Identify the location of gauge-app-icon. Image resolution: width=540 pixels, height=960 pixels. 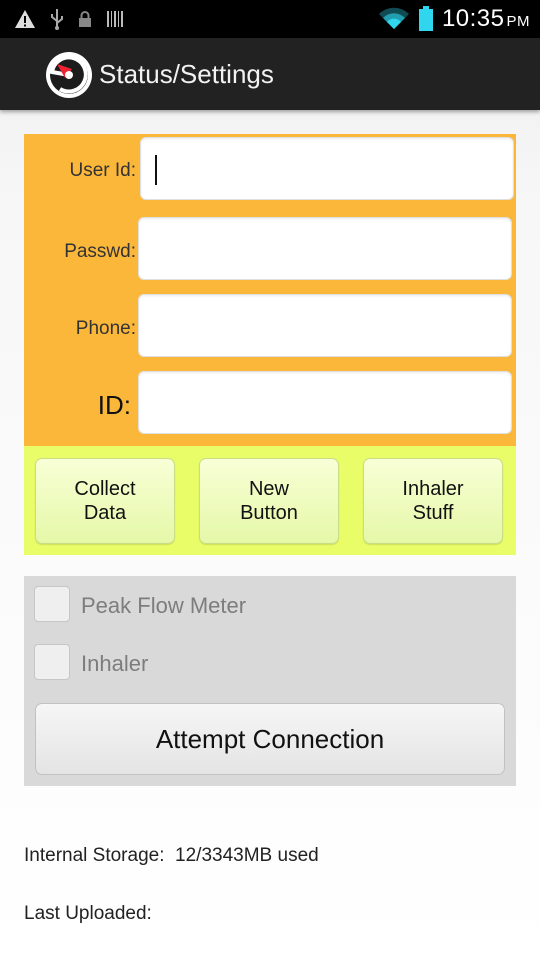
(69, 75).